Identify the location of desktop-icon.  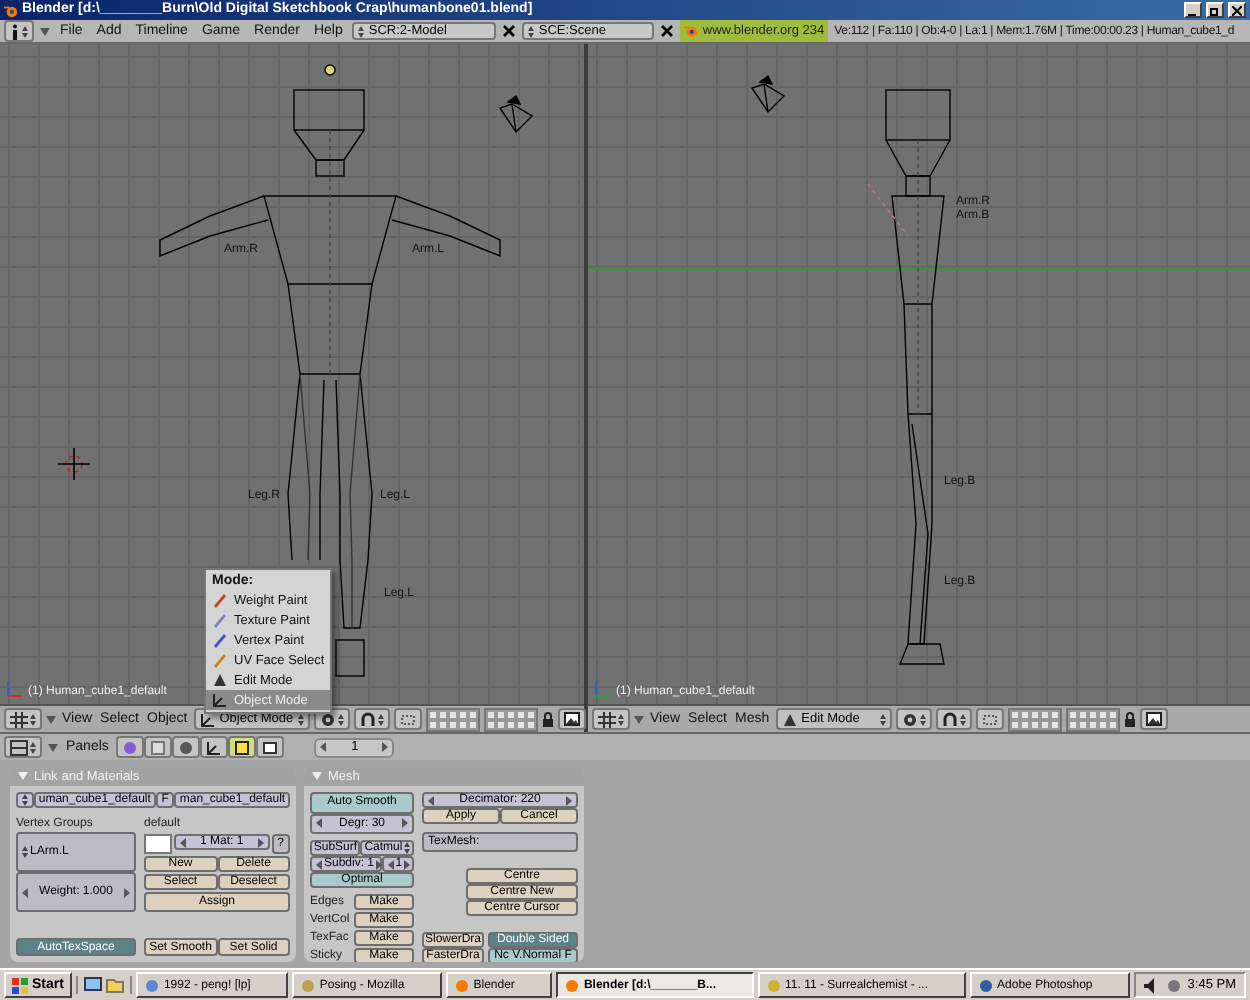
(92, 985).